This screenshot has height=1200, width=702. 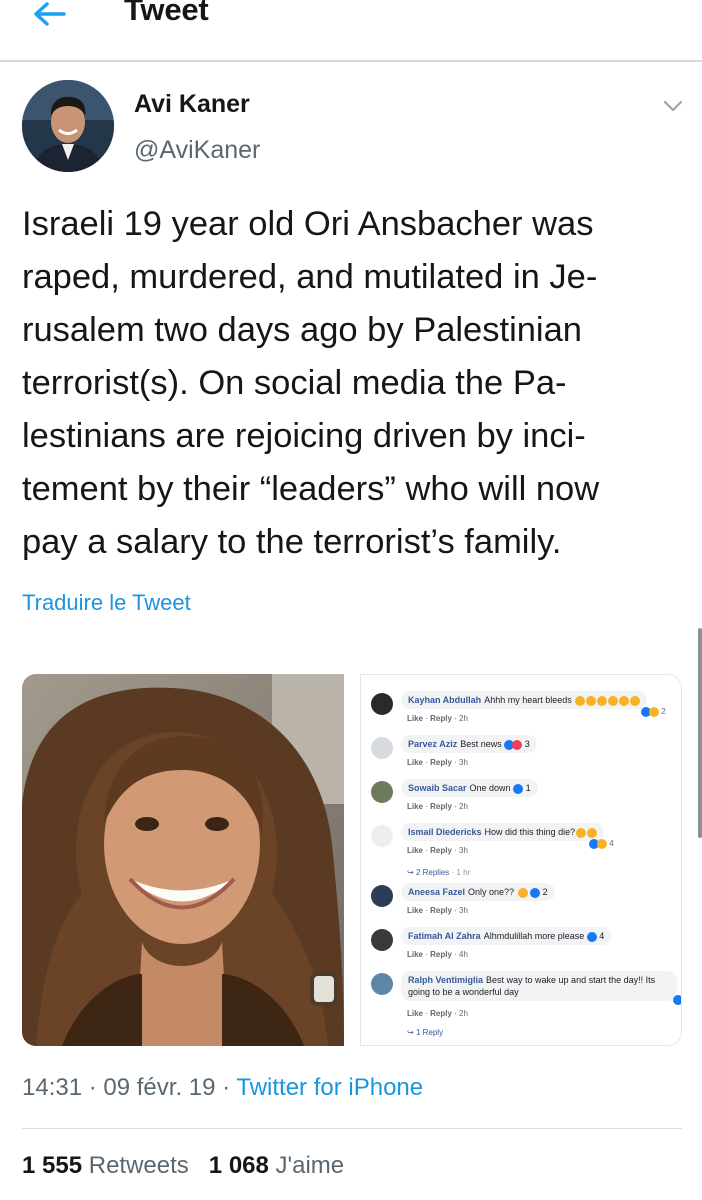 What do you see at coordinates (437, 788) in the screenshot?
I see `commenter-name: Sowaib Sacar` at bounding box center [437, 788].